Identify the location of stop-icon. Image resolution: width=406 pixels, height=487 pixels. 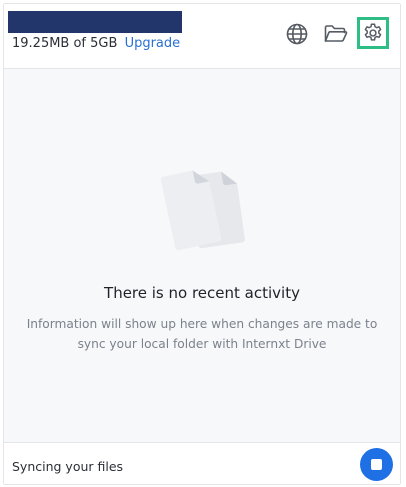
(376, 464).